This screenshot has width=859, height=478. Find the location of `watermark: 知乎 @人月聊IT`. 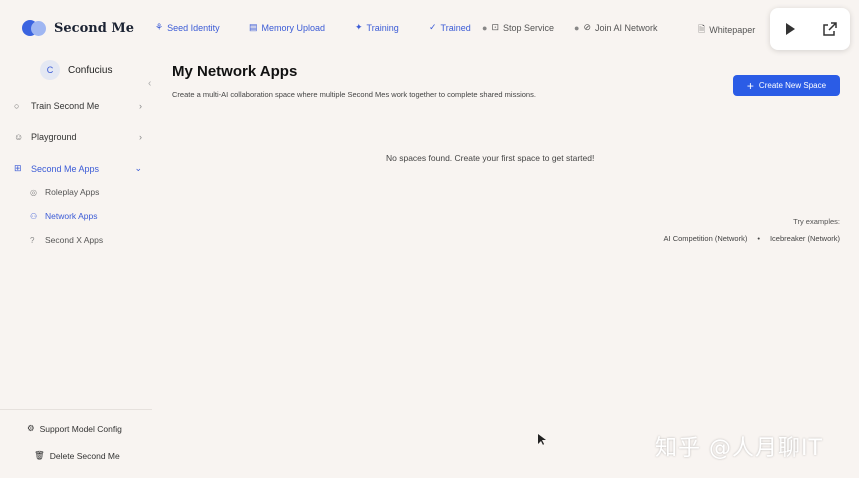

watermark: 知乎 @人月聊IT is located at coordinates (739, 448).